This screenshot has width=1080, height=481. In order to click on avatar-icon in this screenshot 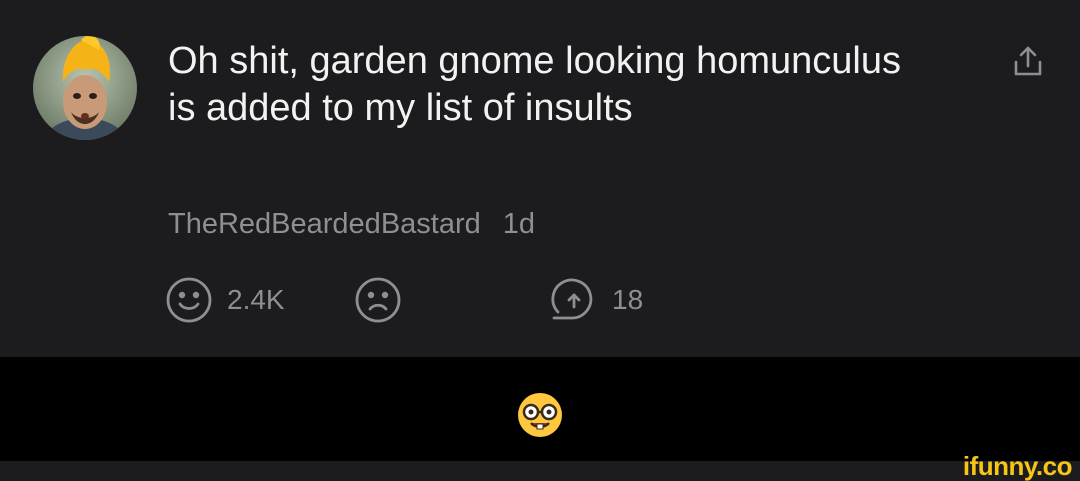, I will do `click(85, 88)`.